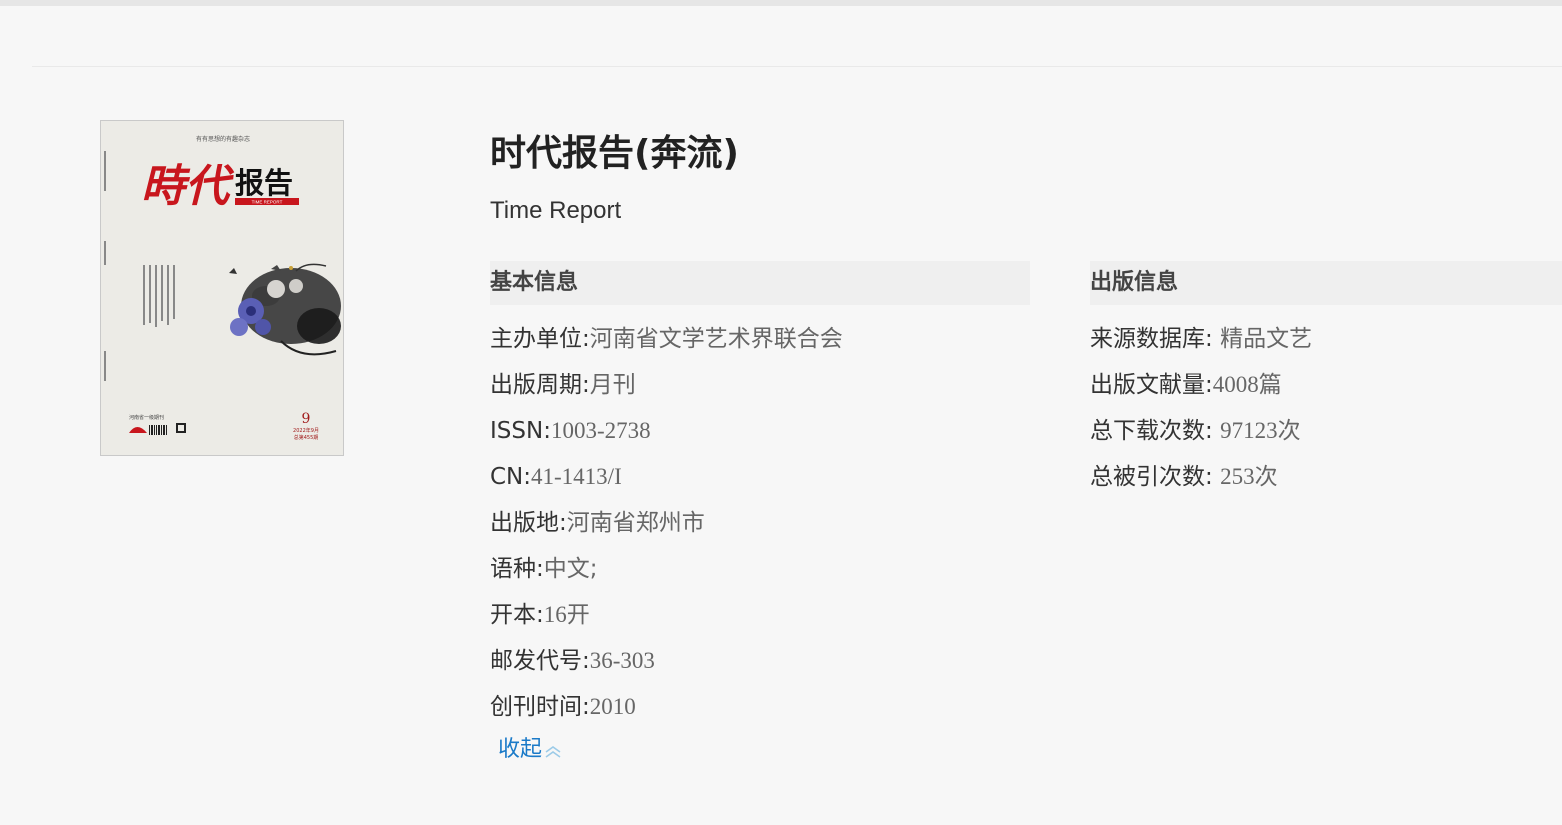 The height and width of the screenshot is (825, 1562). I want to click on field-sponsor: 主办单位:河南省文学艺术界联合会, so click(666, 339).